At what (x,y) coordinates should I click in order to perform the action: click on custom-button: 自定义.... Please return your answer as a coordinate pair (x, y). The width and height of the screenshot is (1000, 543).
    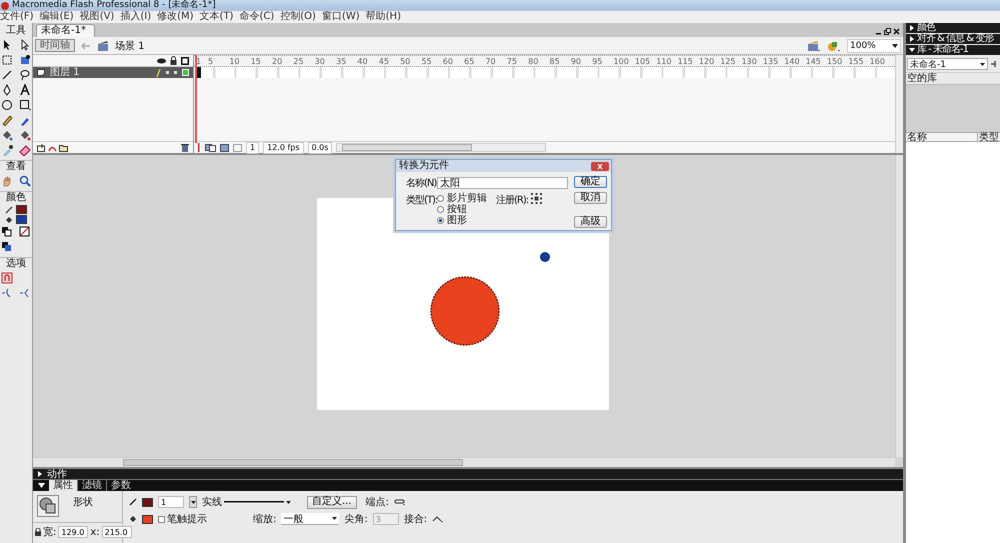
    Looking at the image, I should click on (332, 502).